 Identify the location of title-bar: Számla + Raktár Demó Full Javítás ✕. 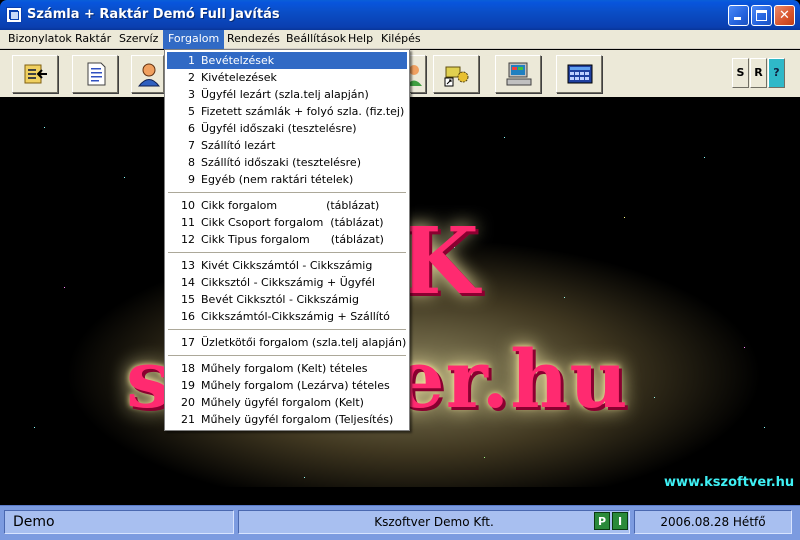
(400, 15).